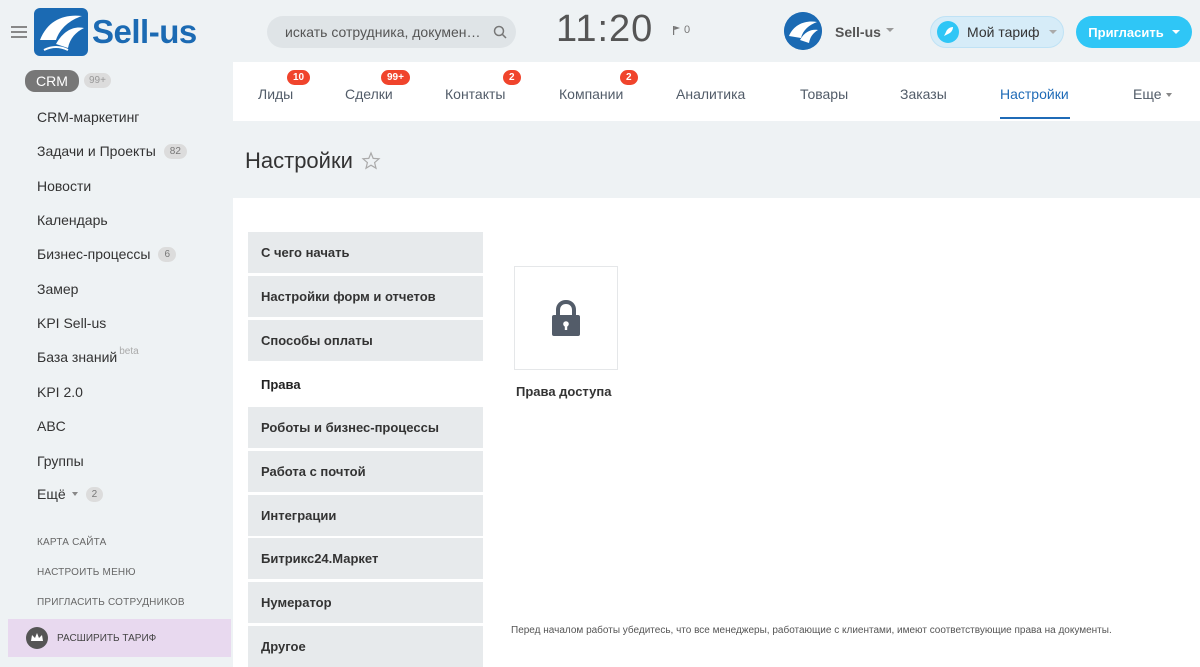 The height and width of the screenshot is (667, 1200). I want to click on sidebar-item-tasks: Задачи и Проекты 82, so click(112, 151).